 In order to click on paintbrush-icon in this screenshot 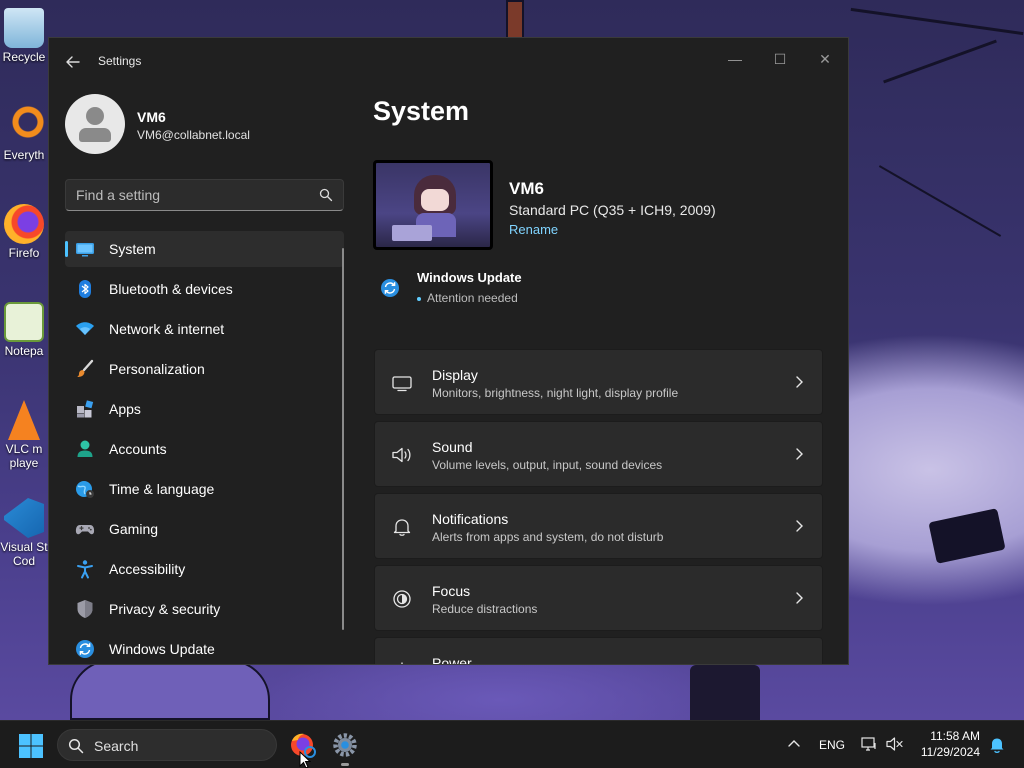, I will do `click(85, 368)`.